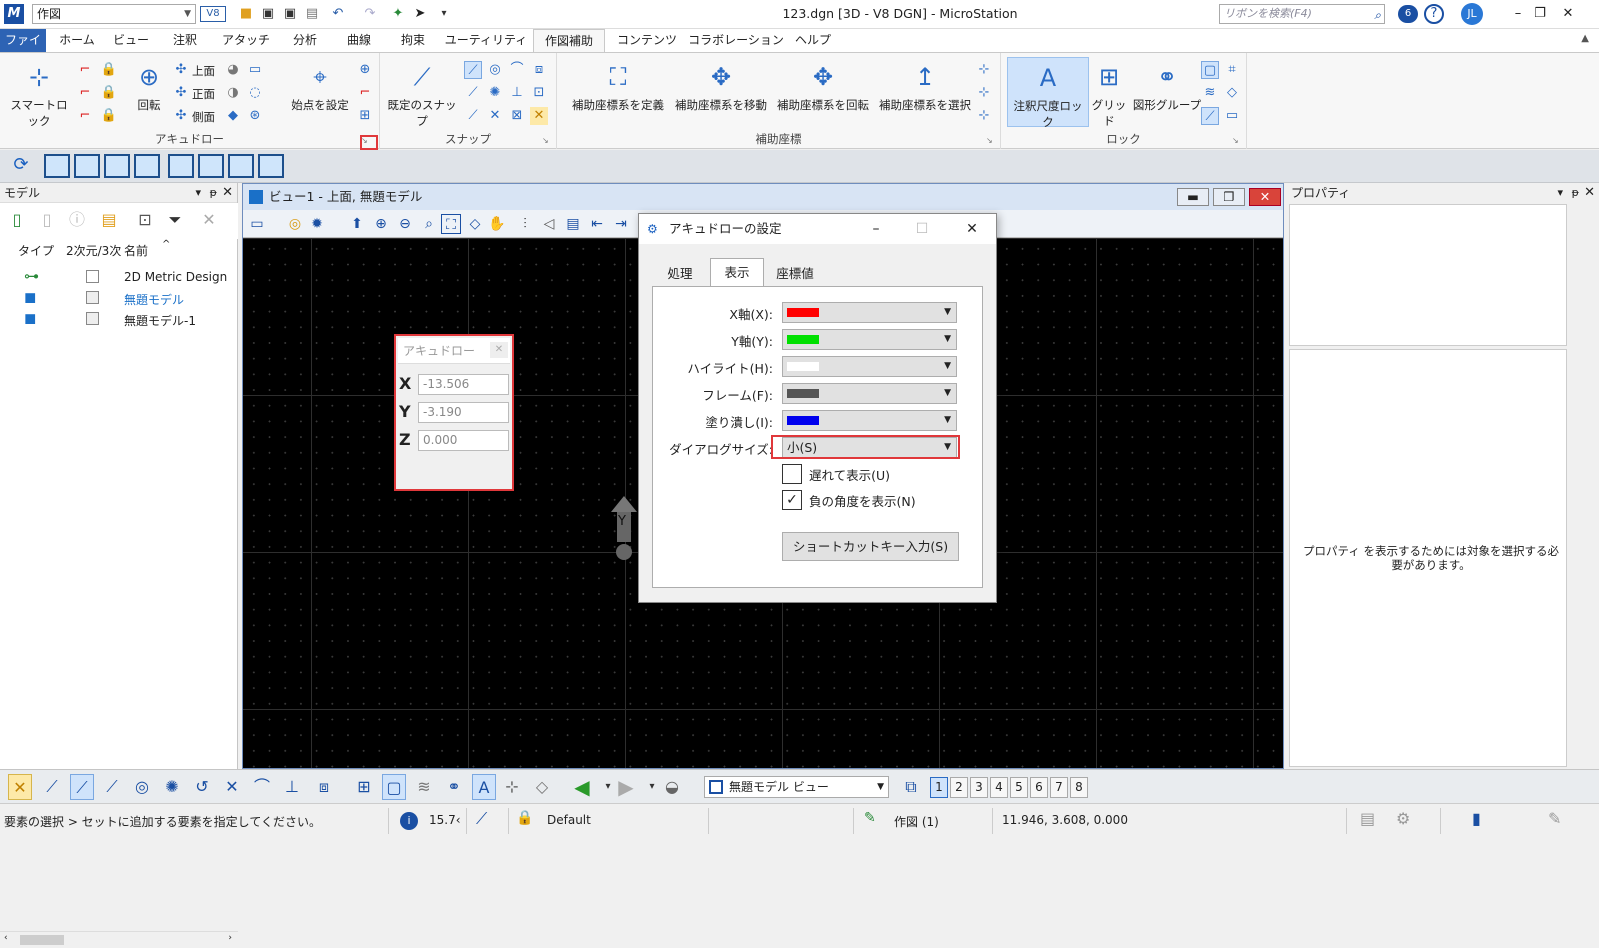  What do you see at coordinates (444, 14) in the screenshot?
I see `customize-quick-access-icon: ▾` at bounding box center [444, 14].